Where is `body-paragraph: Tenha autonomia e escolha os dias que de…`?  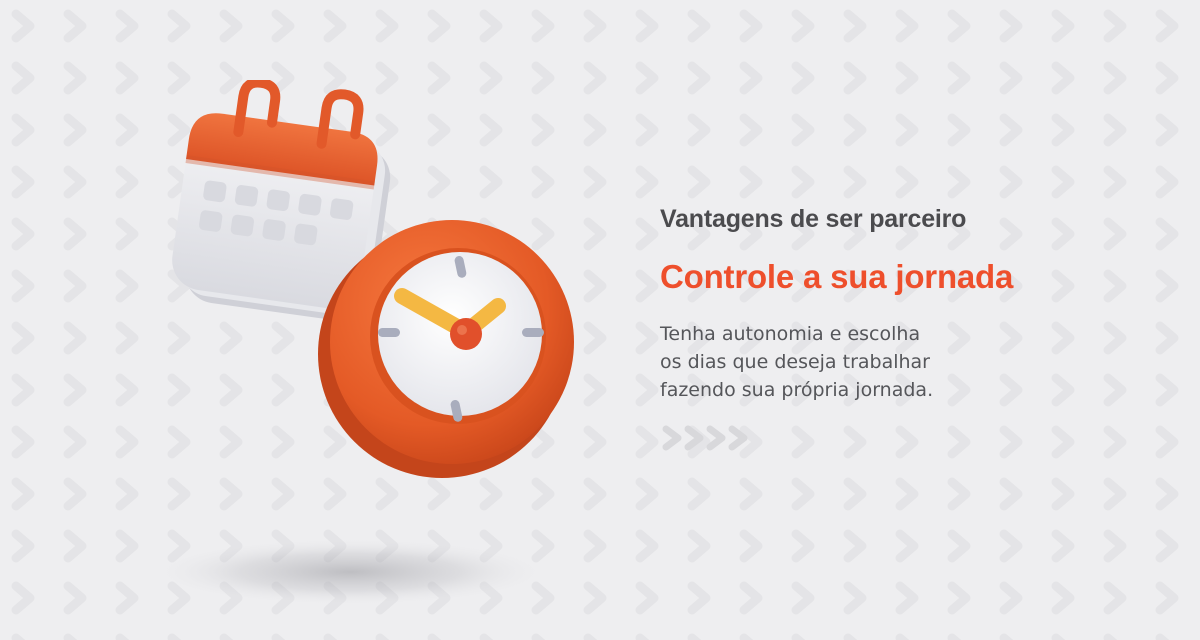
body-paragraph: Tenha autonomia e escolha os dias que de… is located at coordinates (910, 362).